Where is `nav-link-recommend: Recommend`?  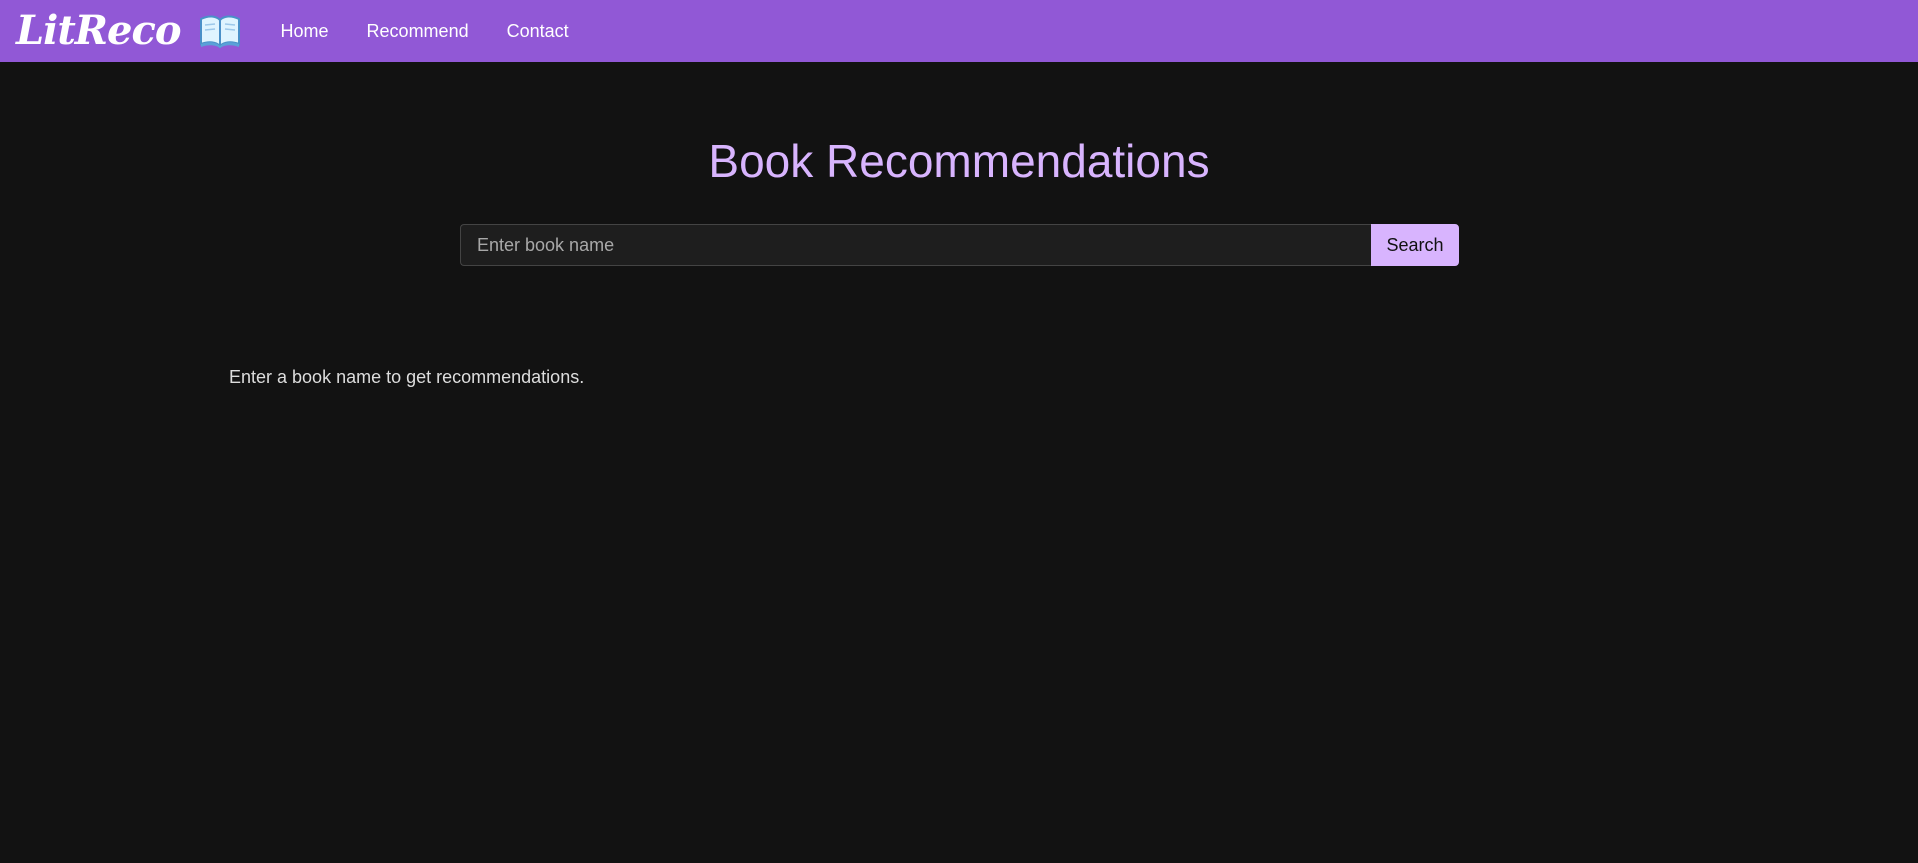 nav-link-recommend: Recommend is located at coordinates (418, 31).